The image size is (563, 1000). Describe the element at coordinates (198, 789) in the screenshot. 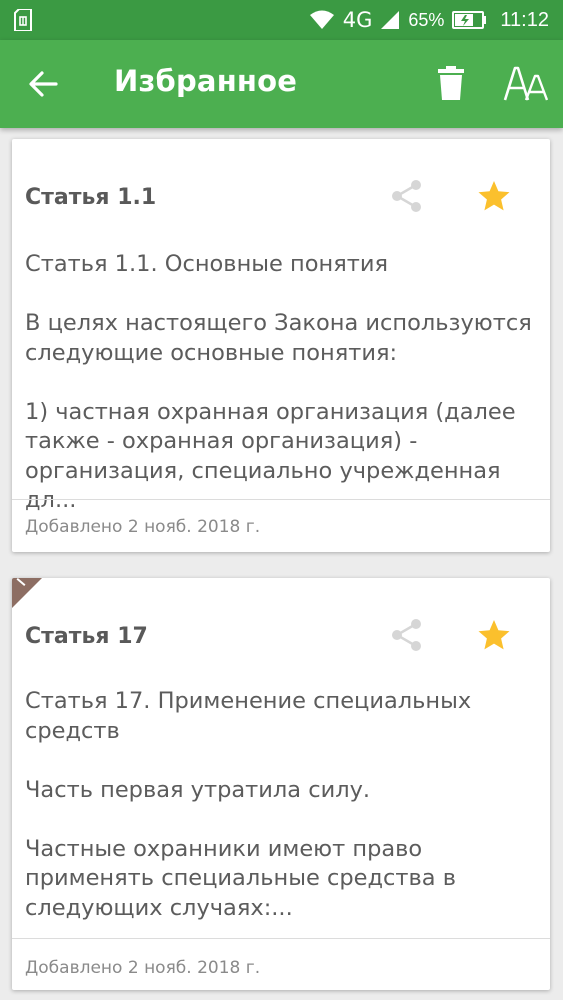

I see `excerpt-line: Часть первая утратила силу.` at that location.